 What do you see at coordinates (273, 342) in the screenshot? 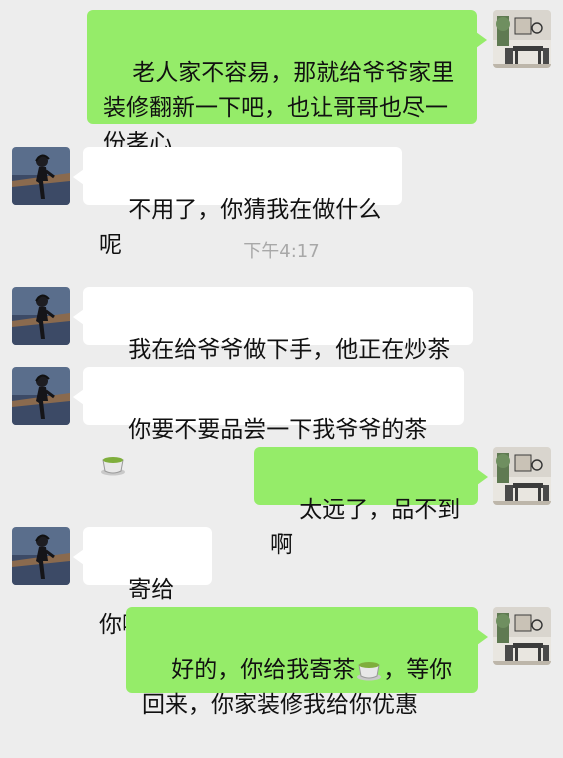
I see `message-bubble-incoming: 我在给爷爷做下手，他正在炒茶呢` at bounding box center [273, 342].